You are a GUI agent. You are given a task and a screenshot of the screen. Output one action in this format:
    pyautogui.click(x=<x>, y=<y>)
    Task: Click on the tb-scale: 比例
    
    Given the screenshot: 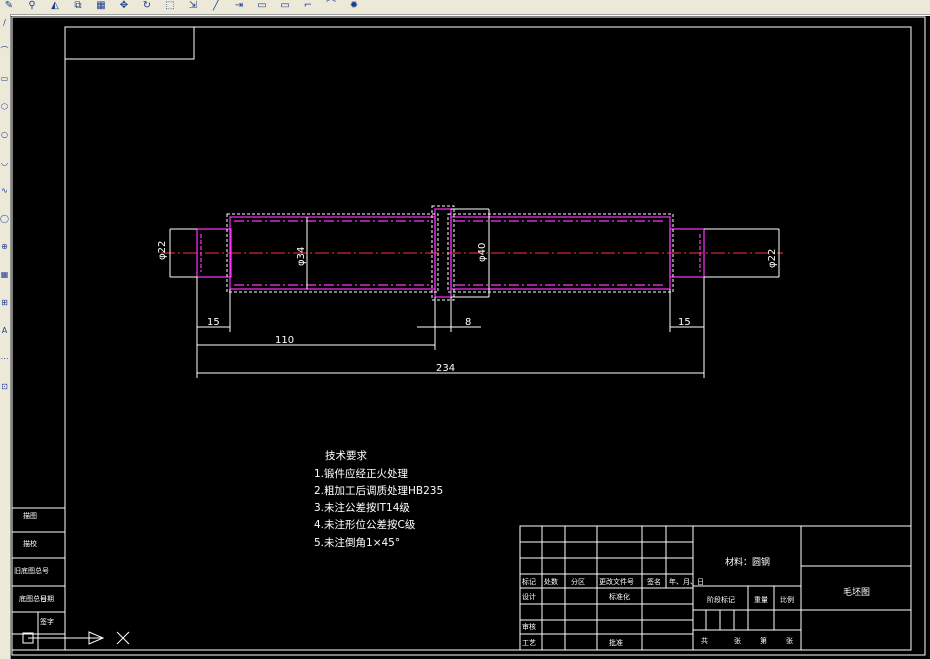 What is the action you would take?
    pyautogui.click(x=787, y=599)
    